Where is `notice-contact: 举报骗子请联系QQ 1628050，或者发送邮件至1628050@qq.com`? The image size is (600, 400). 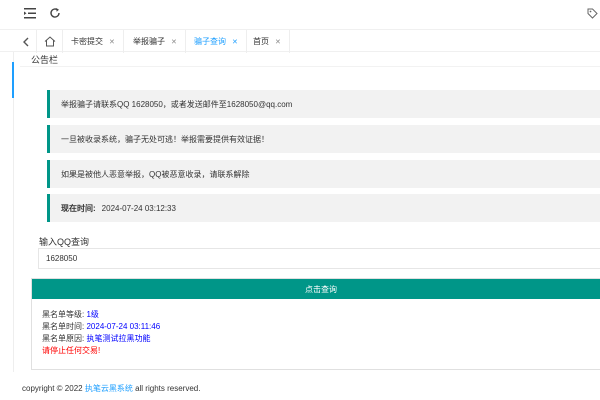
notice-contact: 举报骗子请联系QQ 1628050，或者发送邮件至1628050@qq.com is located at coordinates (323, 104).